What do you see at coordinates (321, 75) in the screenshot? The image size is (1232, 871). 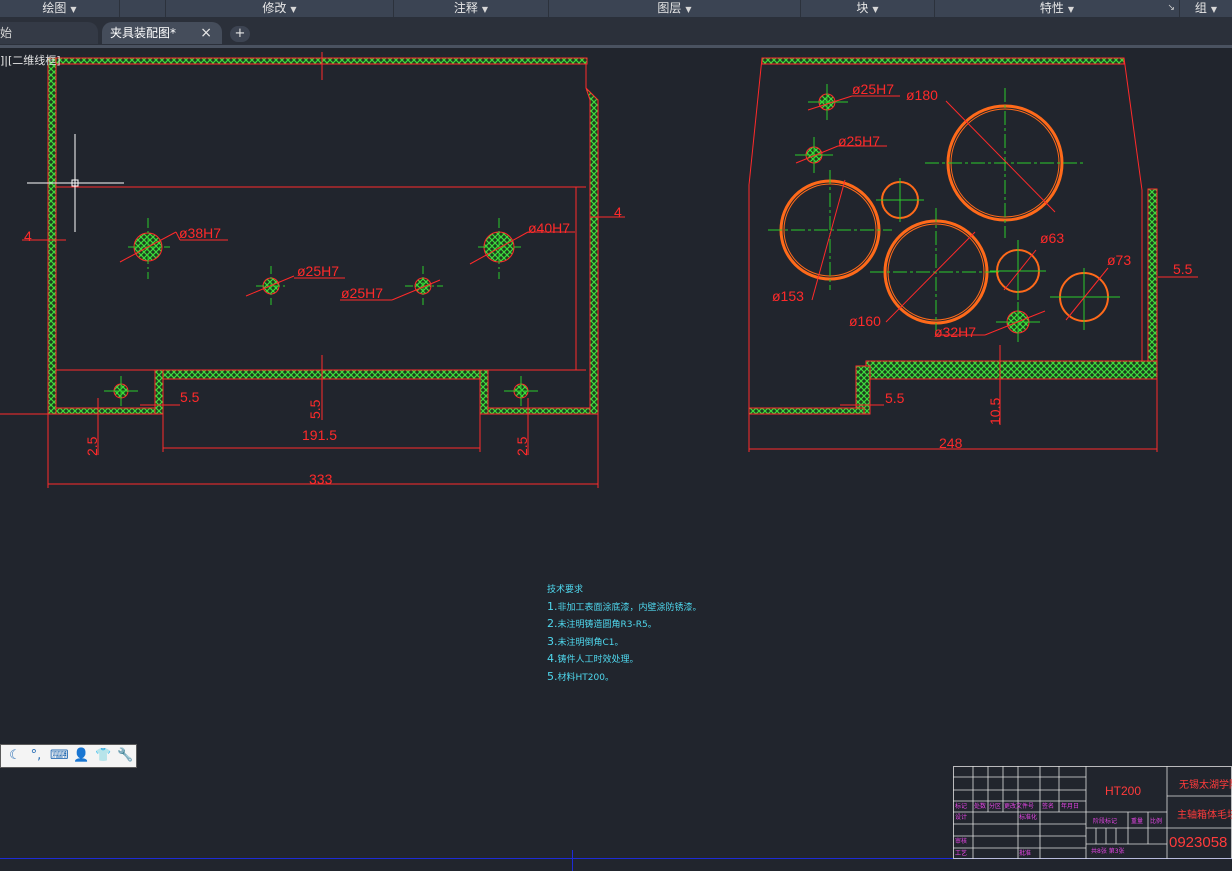 I see `inner-top-line` at bounding box center [321, 75].